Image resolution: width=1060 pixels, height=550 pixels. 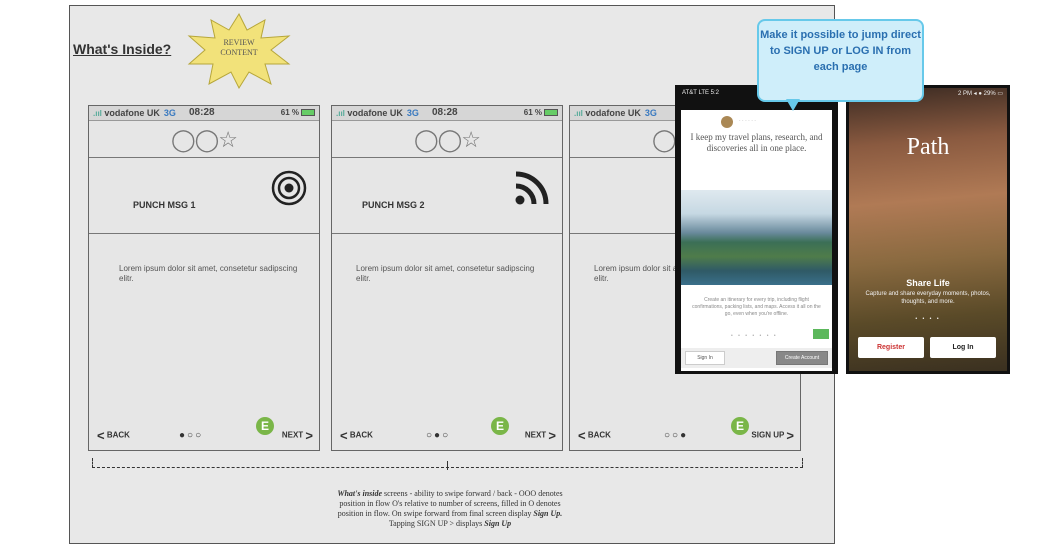 I want to click on pager-dots: ○●○, so click(x=438, y=435).